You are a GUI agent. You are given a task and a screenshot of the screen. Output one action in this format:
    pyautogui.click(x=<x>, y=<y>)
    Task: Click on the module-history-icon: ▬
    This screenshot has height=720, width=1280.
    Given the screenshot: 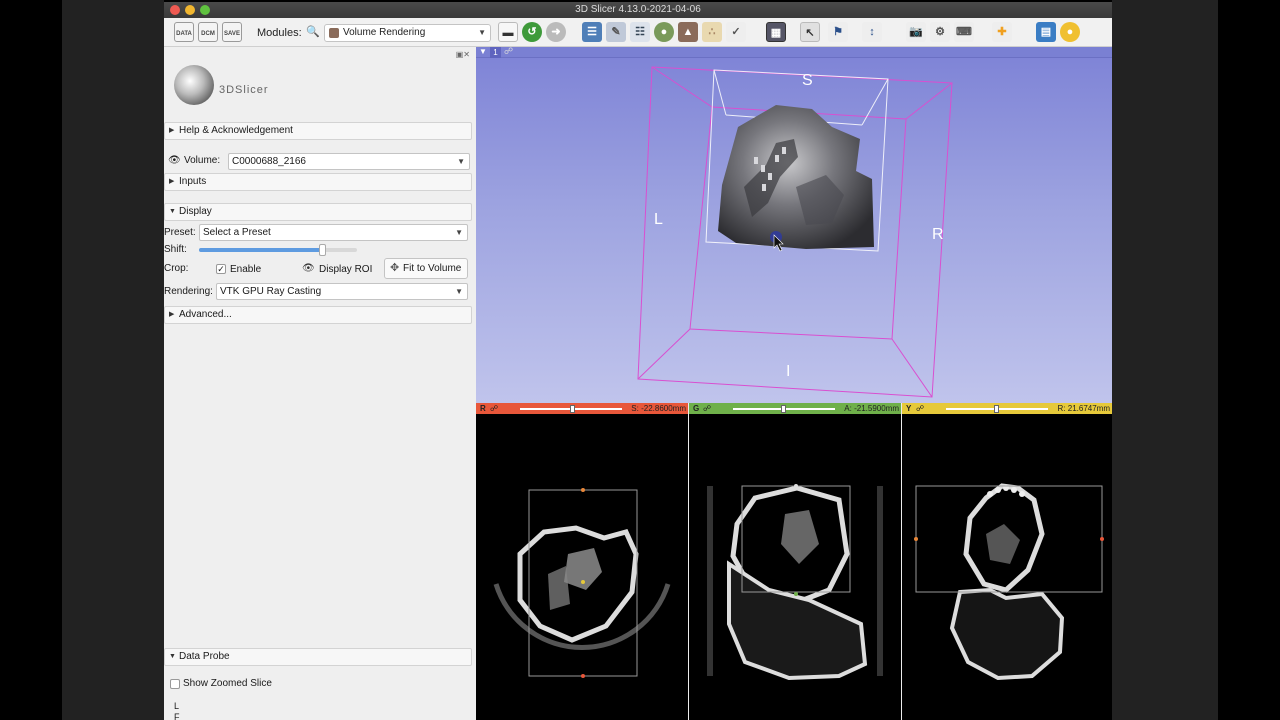 What is the action you would take?
    pyautogui.click(x=508, y=32)
    